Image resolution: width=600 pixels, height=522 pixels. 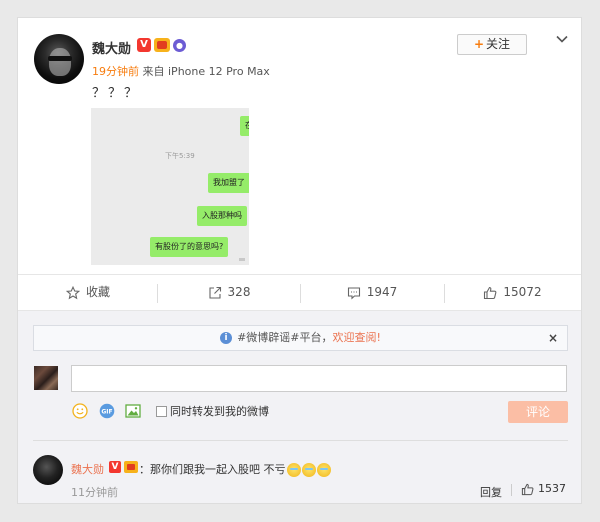 What do you see at coordinates (87, 469) in the screenshot?
I see `comment-author-name: 魏大勋` at bounding box center [87, 469].